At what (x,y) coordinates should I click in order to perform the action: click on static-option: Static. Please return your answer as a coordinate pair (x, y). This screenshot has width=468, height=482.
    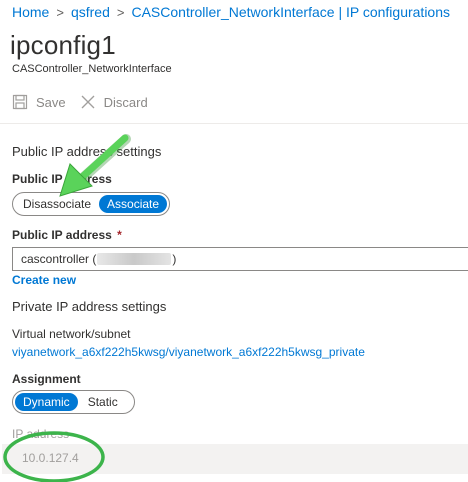
    Looking at the image, I should click on (105, 402).